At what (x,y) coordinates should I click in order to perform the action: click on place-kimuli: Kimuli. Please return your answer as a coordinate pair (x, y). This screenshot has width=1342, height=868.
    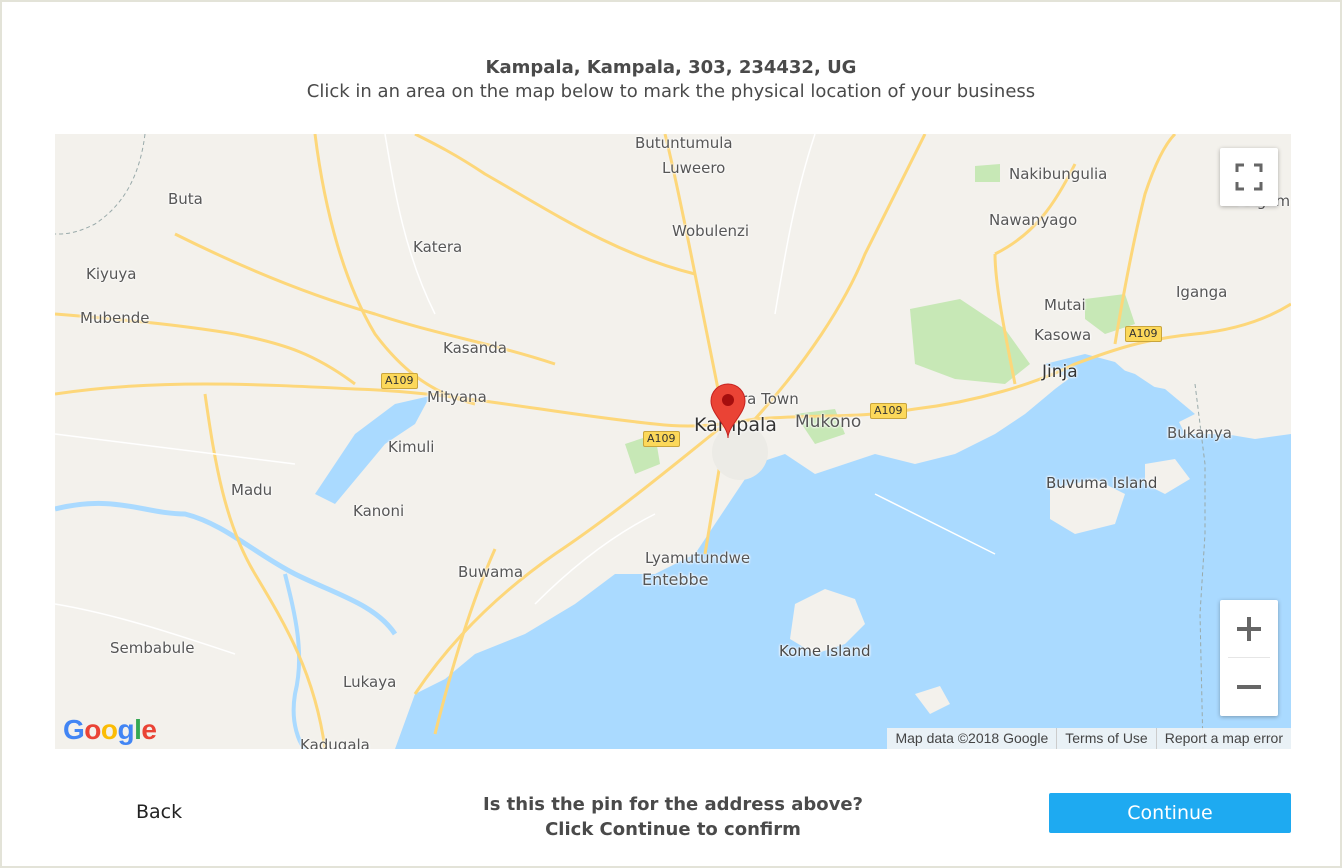
    Looking at the image, I should click on (411, 447).